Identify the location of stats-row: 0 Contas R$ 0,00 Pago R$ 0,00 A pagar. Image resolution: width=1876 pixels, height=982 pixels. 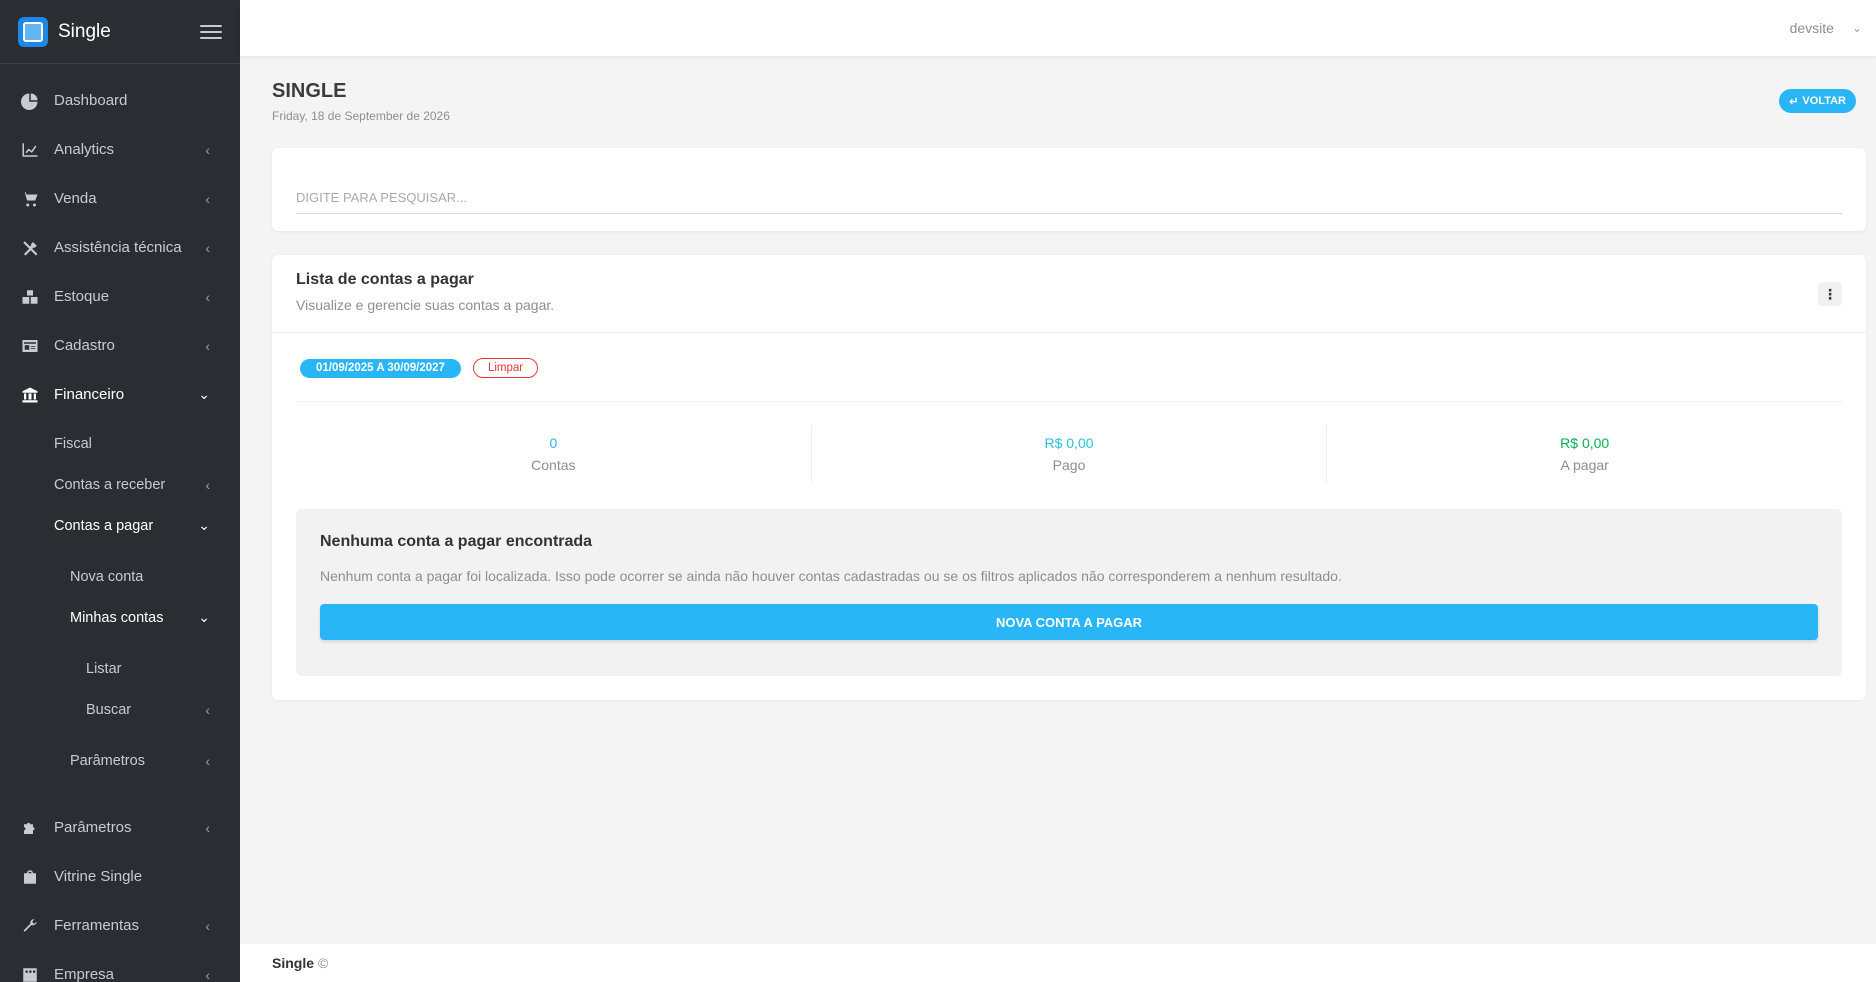
(1069, 454).